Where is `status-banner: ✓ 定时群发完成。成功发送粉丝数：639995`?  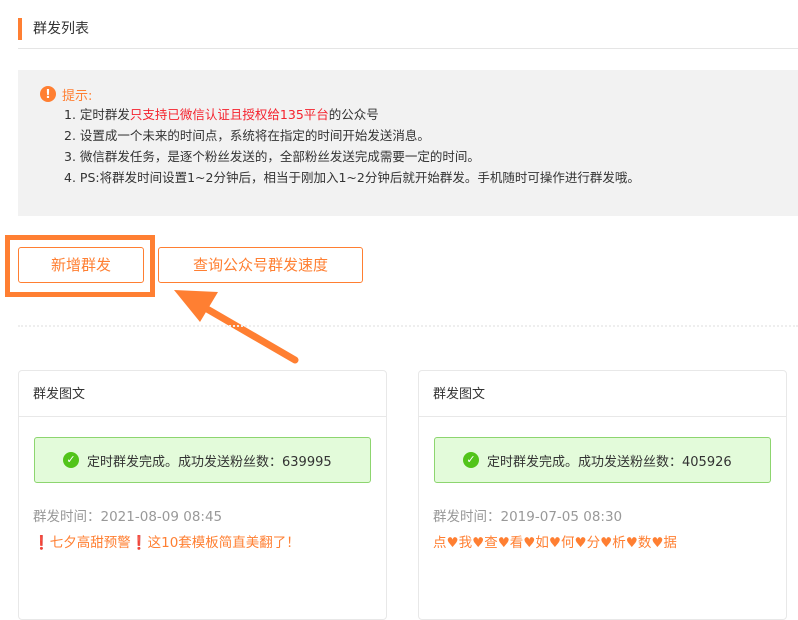 status-banner: ✓ 定时群发完成。成功发送粉丝数：639995 is located at coordinates (202, 460).